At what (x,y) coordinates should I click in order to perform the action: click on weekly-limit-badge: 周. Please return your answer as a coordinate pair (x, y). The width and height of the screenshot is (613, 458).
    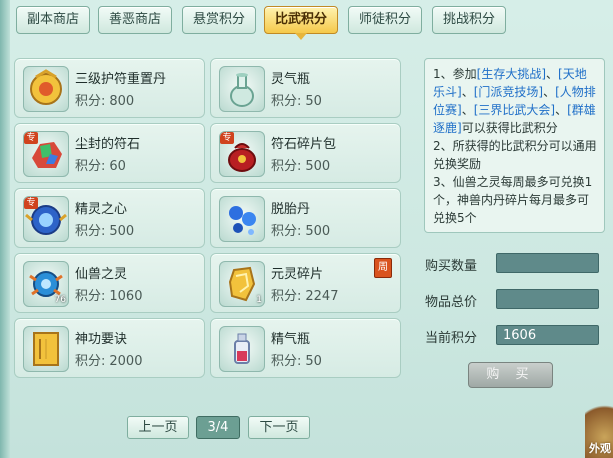
    Looking at the image, I should click on (383, 268).